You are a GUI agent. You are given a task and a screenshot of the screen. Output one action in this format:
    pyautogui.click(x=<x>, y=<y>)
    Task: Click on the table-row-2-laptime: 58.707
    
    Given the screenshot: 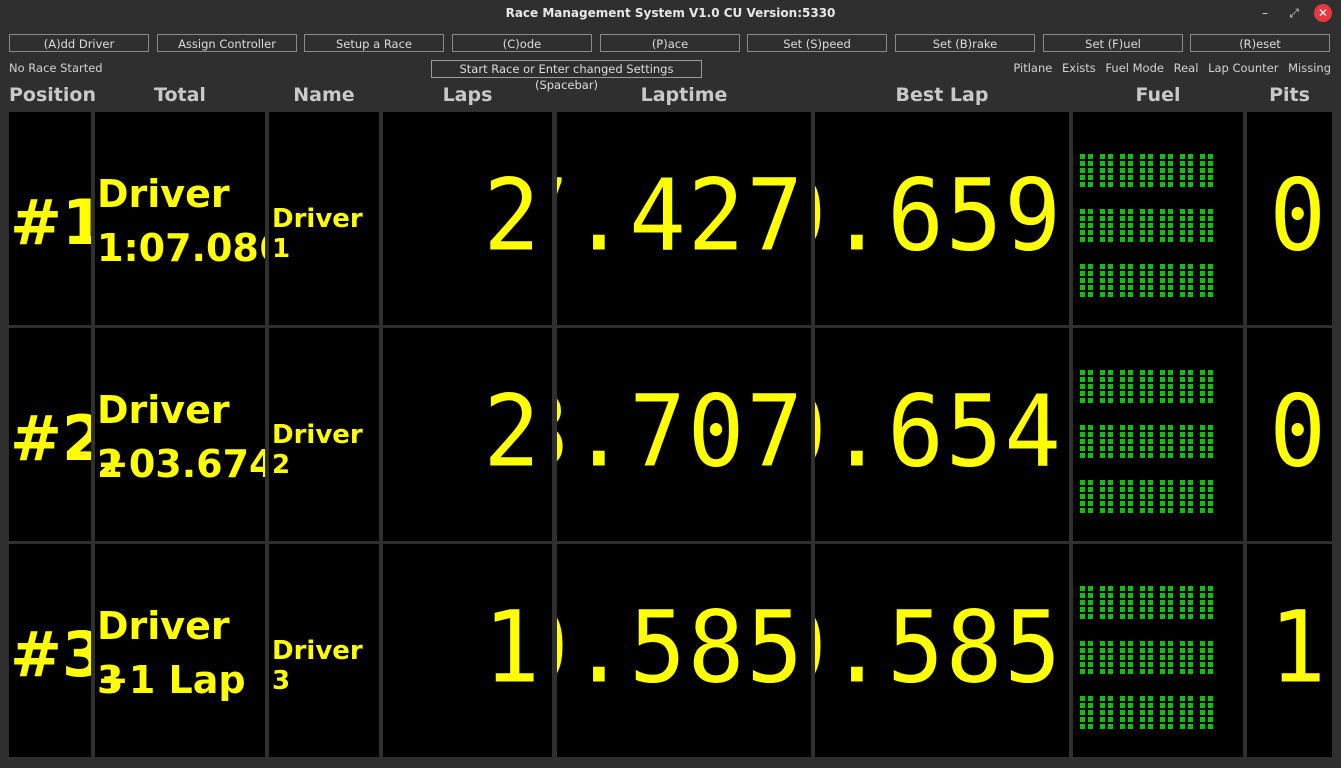 What is the action you would take?
    pyautogui.click(x=684, y=434)
    